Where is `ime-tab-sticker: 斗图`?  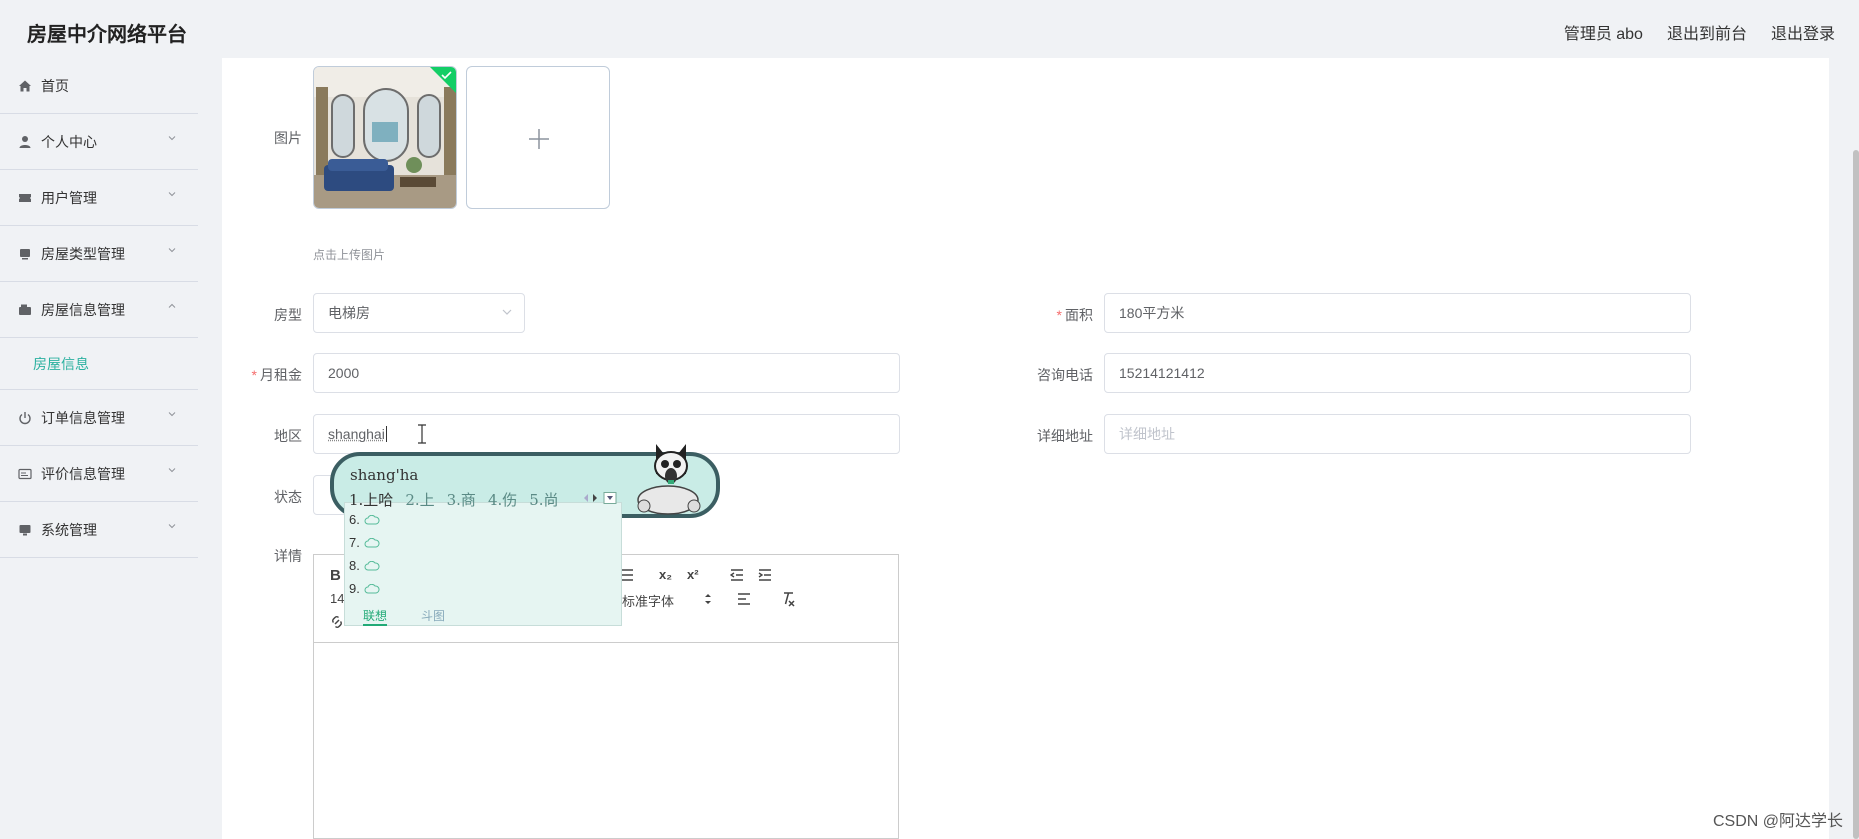
ime-tab-sticker: 斗图 is located at coordinates (433, 615).